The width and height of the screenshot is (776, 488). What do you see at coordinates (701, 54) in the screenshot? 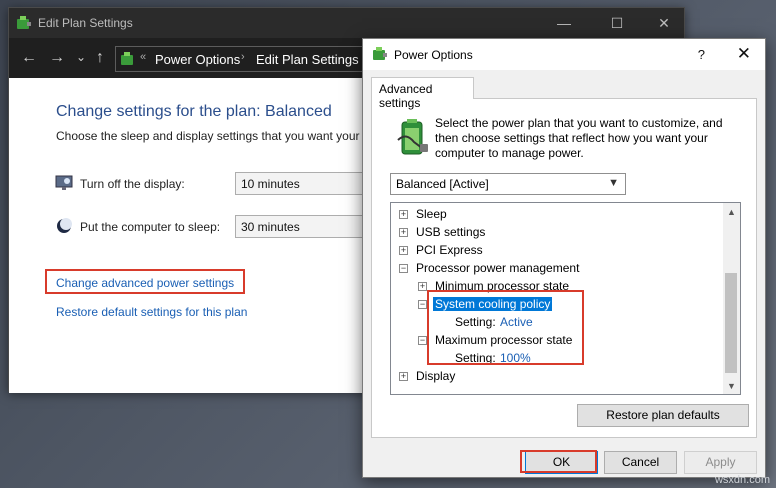
I see `help-button: ?` at bounding box center [701, 54].